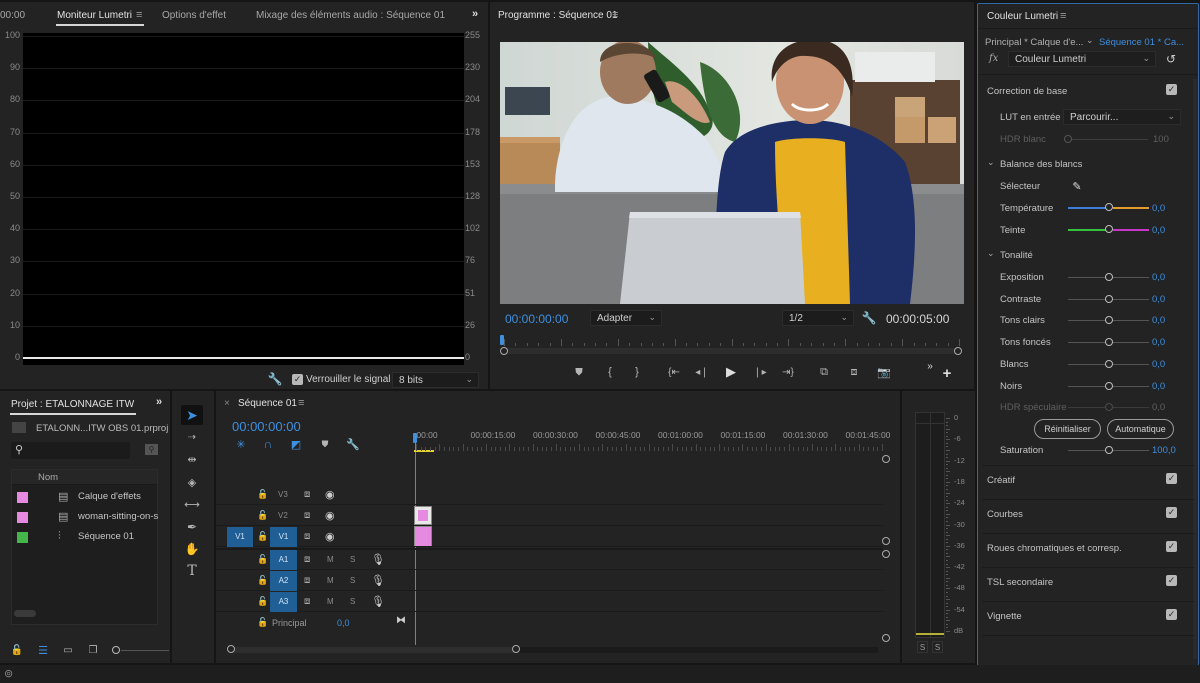 The width and height of the screenshot is (1200, 683). I want to click on input-lut-select: Parcourir... ⌄, so click(1122, 117).